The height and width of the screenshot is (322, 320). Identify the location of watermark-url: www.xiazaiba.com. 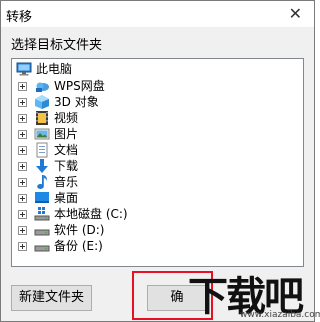
(280, 315).